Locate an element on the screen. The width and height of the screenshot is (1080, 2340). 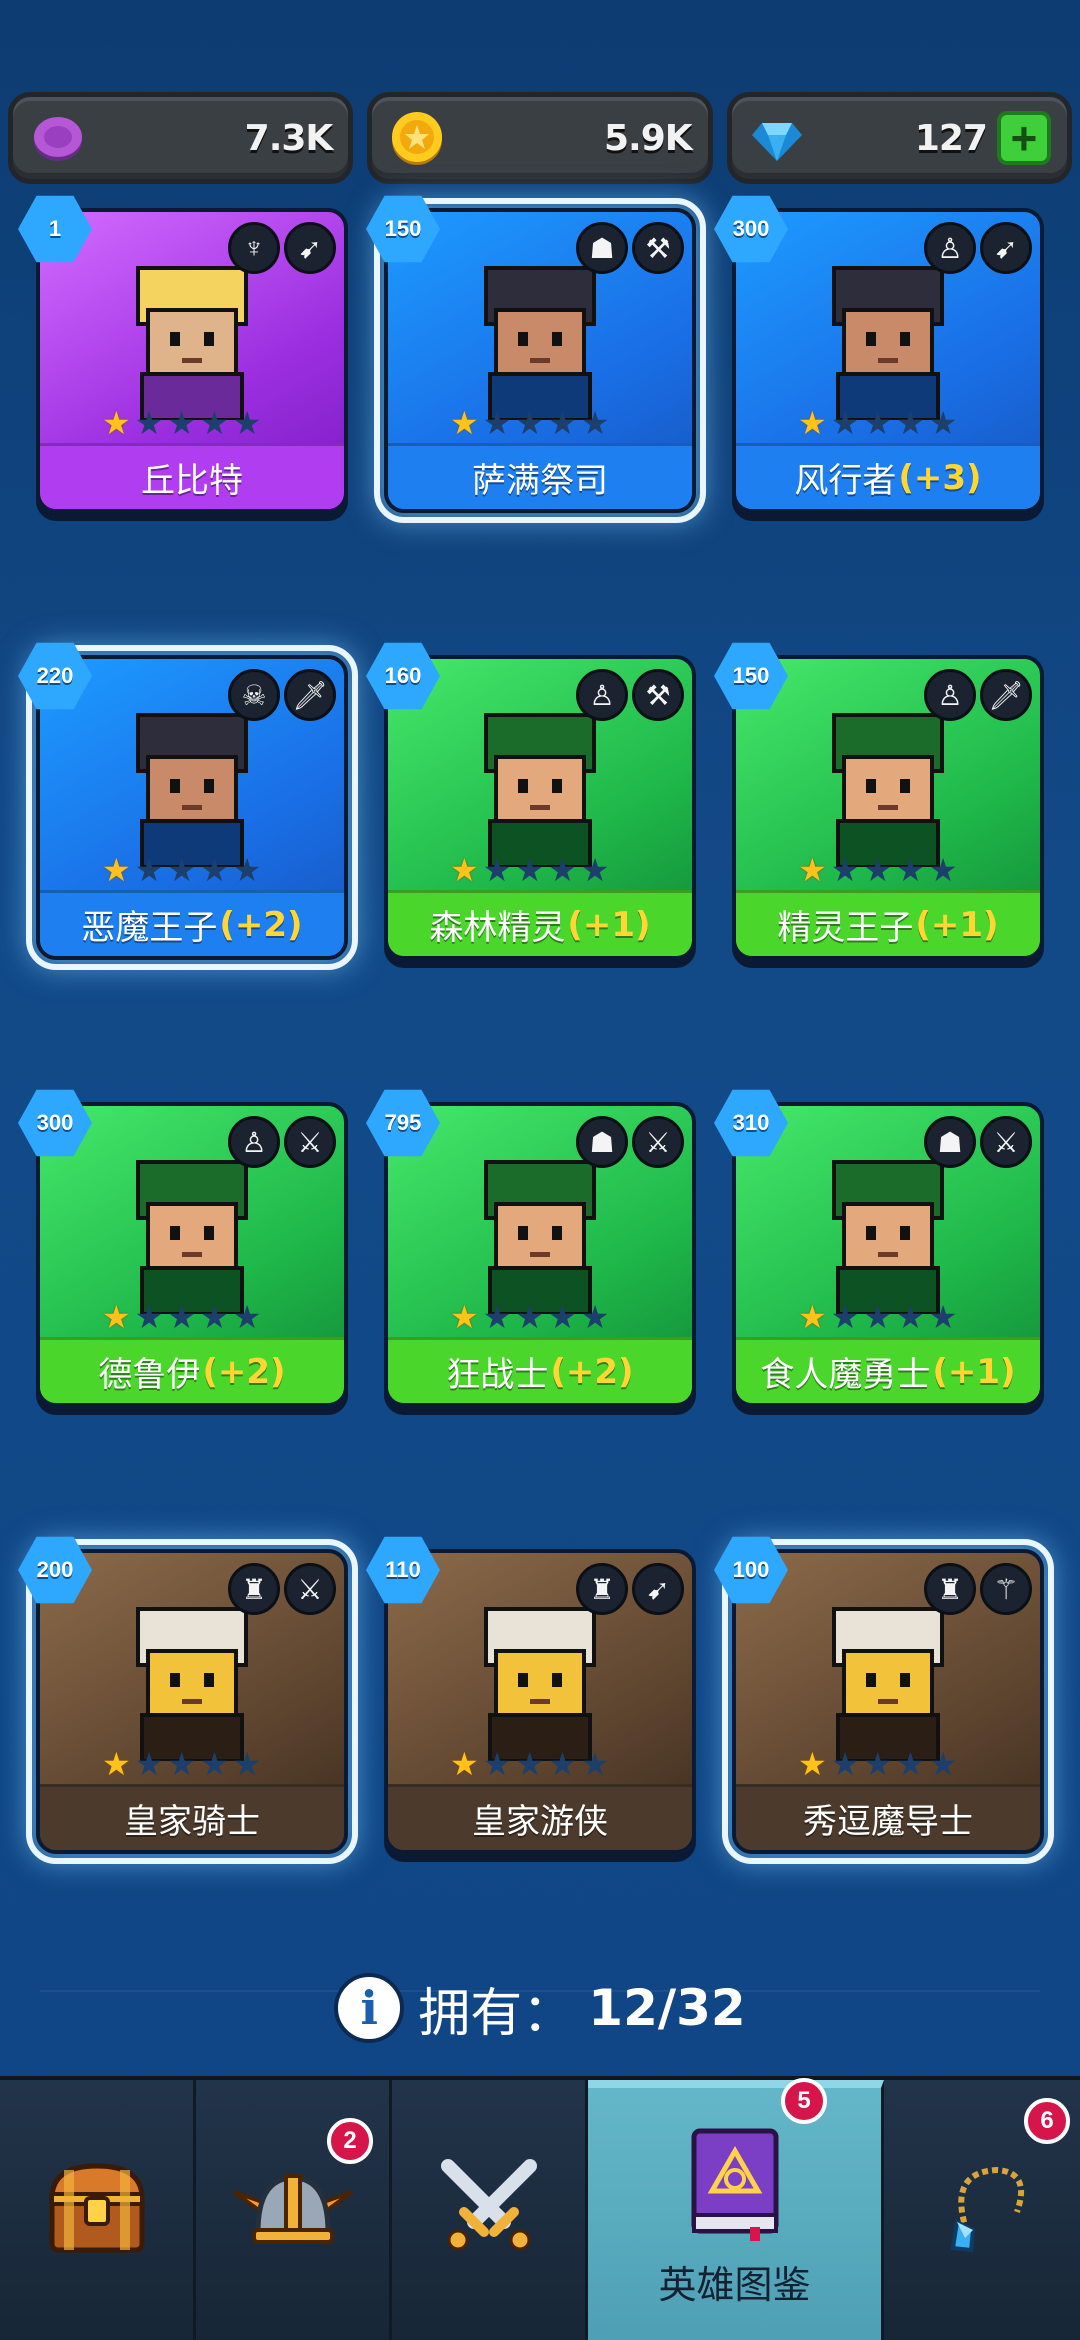
purple-coin-counter: 7.3K is located at coordinates (181, 138).